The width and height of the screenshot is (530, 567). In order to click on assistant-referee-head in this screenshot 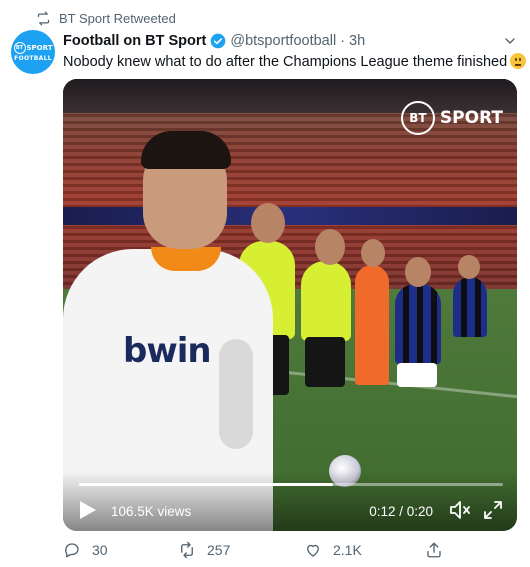, I will do `click(330, 247)`.